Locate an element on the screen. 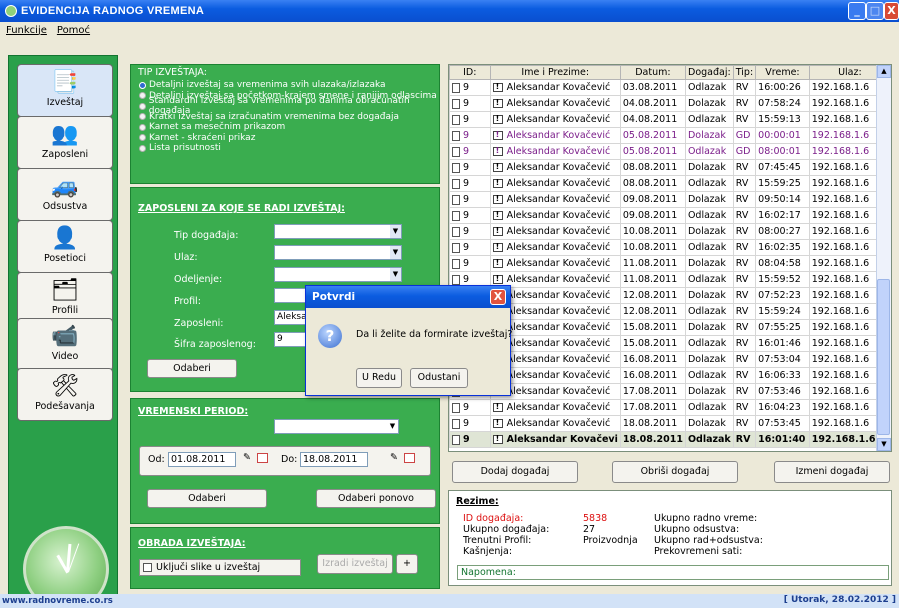  report-type-option: Karnet - skraćeni prikaz is located at coordinates (289, 138).